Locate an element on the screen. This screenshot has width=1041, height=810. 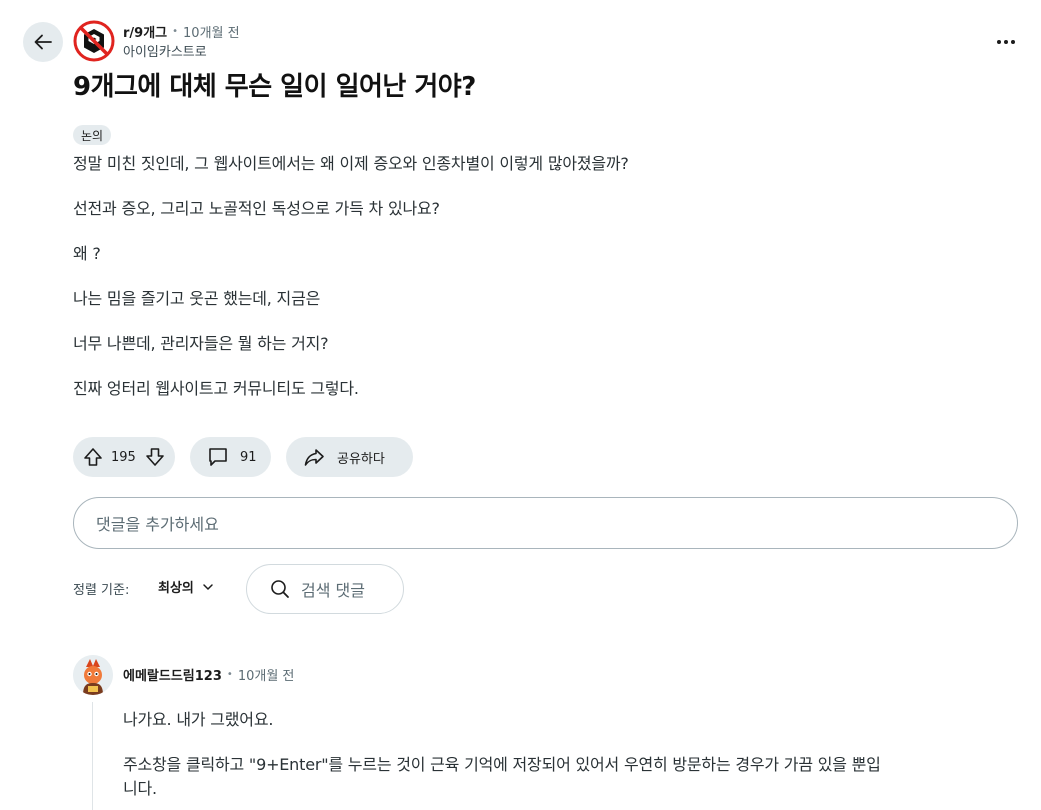
share-label: 공유하다 is located at coordinates (361, 459).